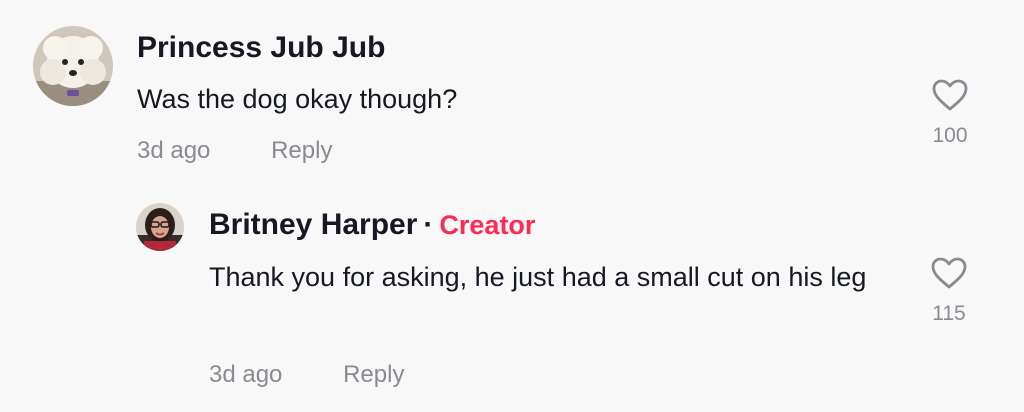 Image resolution: width=1024 pixels, height=412 pixels. What do you see at coordinates (950, 135) in the screenshot?
I see `like-count: 100` at bounding box center [950, 135].